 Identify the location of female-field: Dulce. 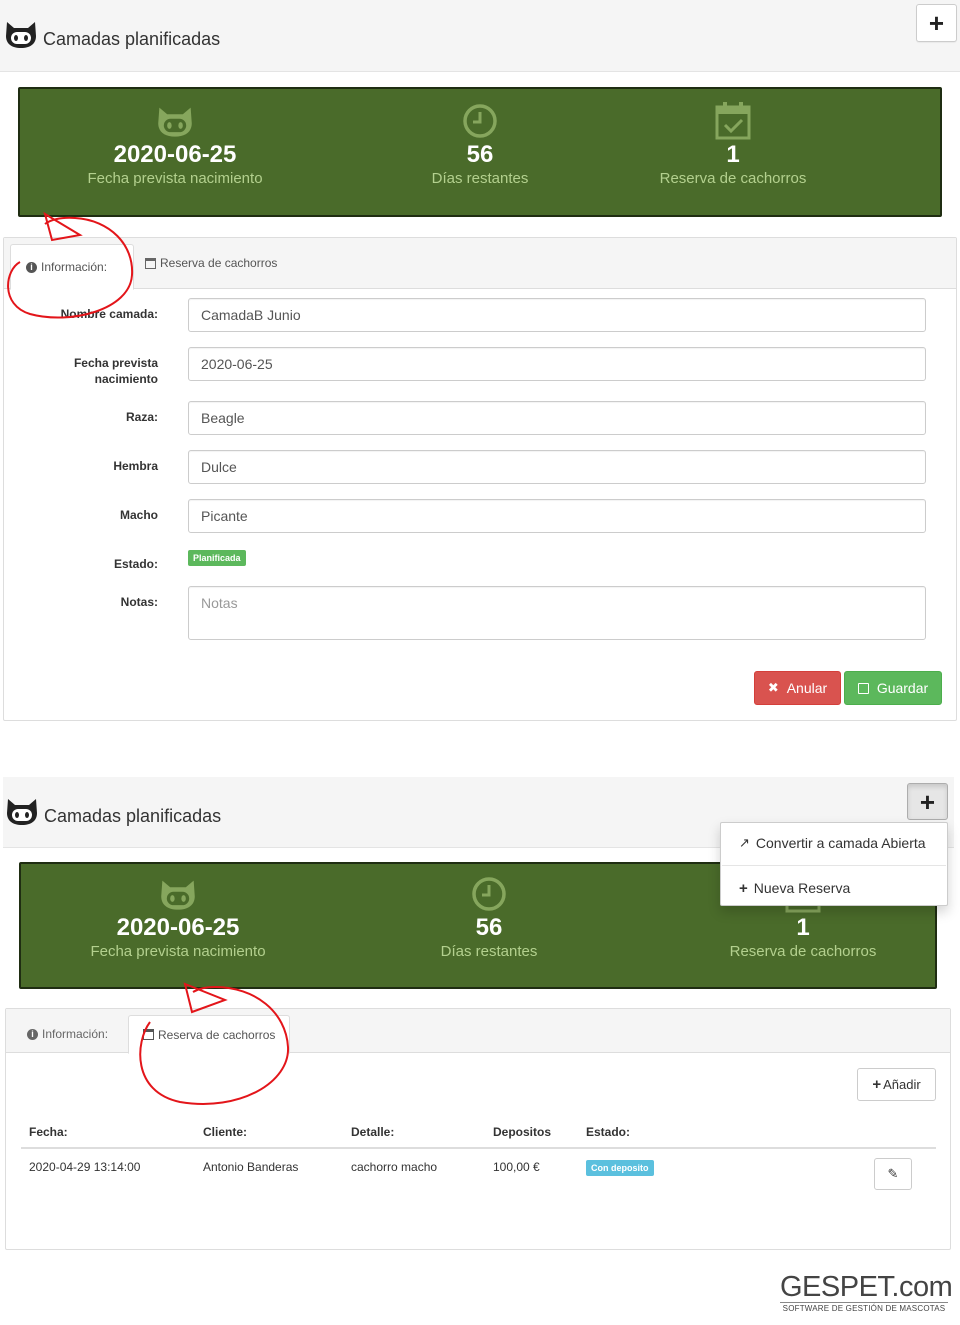
(557, 467).